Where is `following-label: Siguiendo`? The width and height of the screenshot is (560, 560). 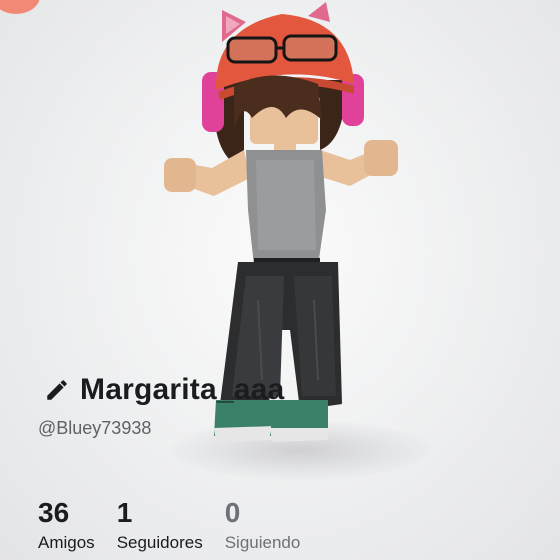 following-label: Siguiendo is located at coordinates (262, 542).